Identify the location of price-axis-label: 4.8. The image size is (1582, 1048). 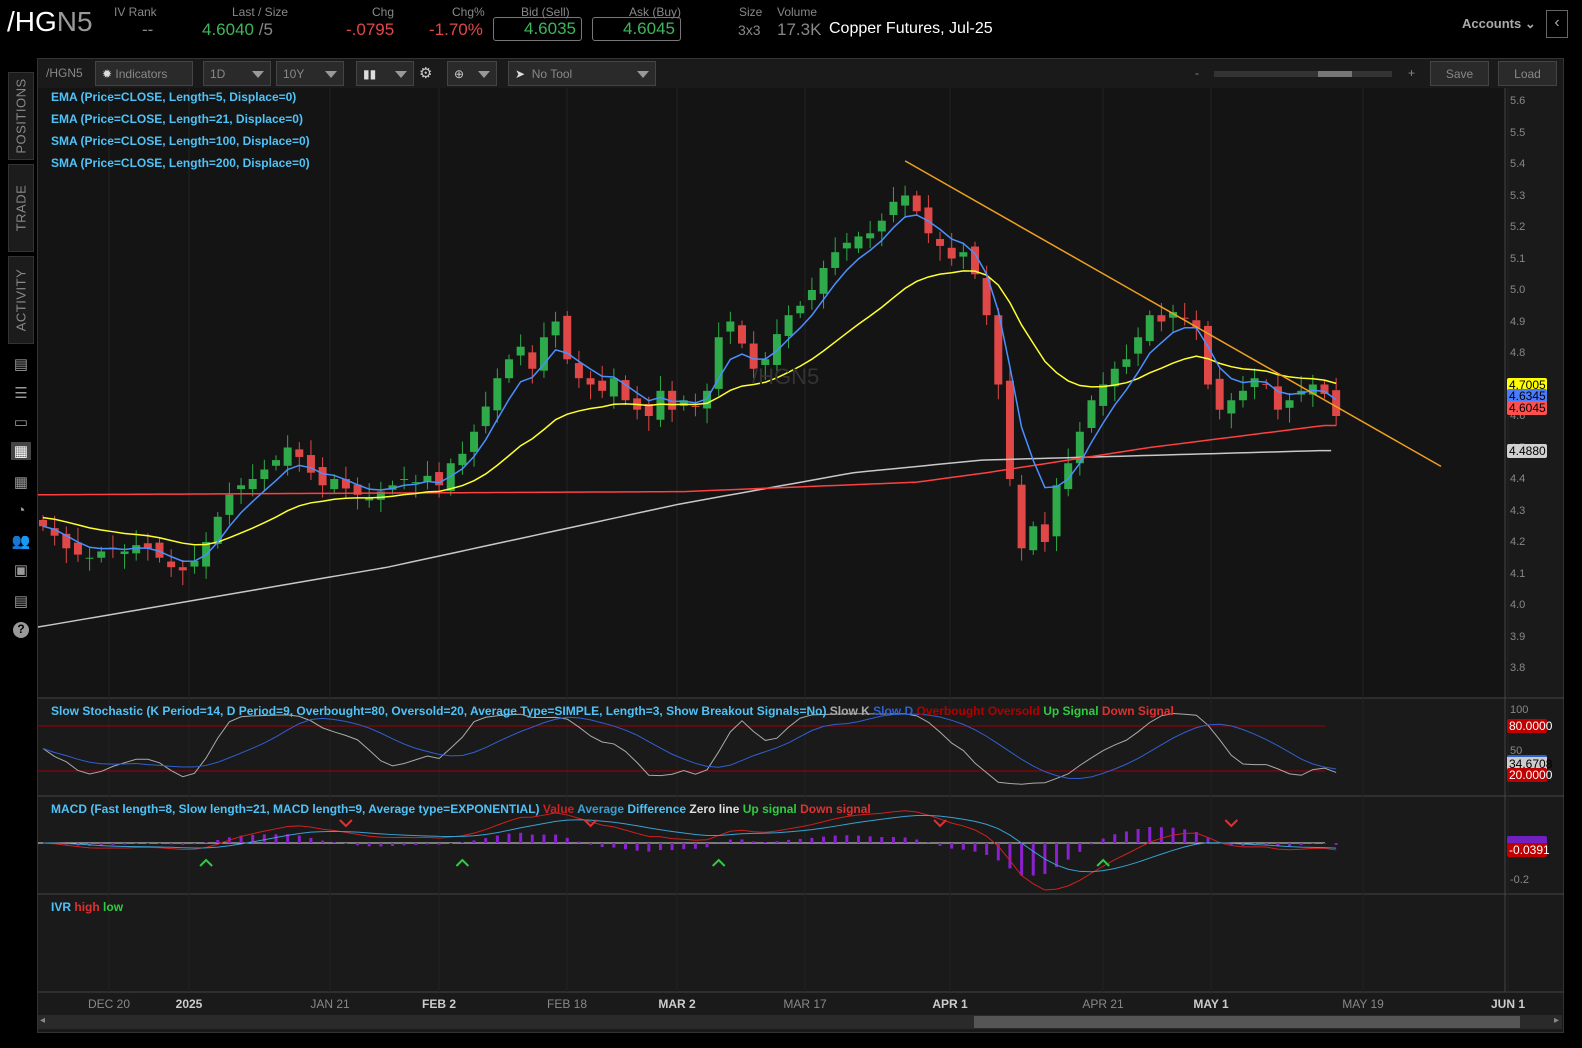
(1518, 353).